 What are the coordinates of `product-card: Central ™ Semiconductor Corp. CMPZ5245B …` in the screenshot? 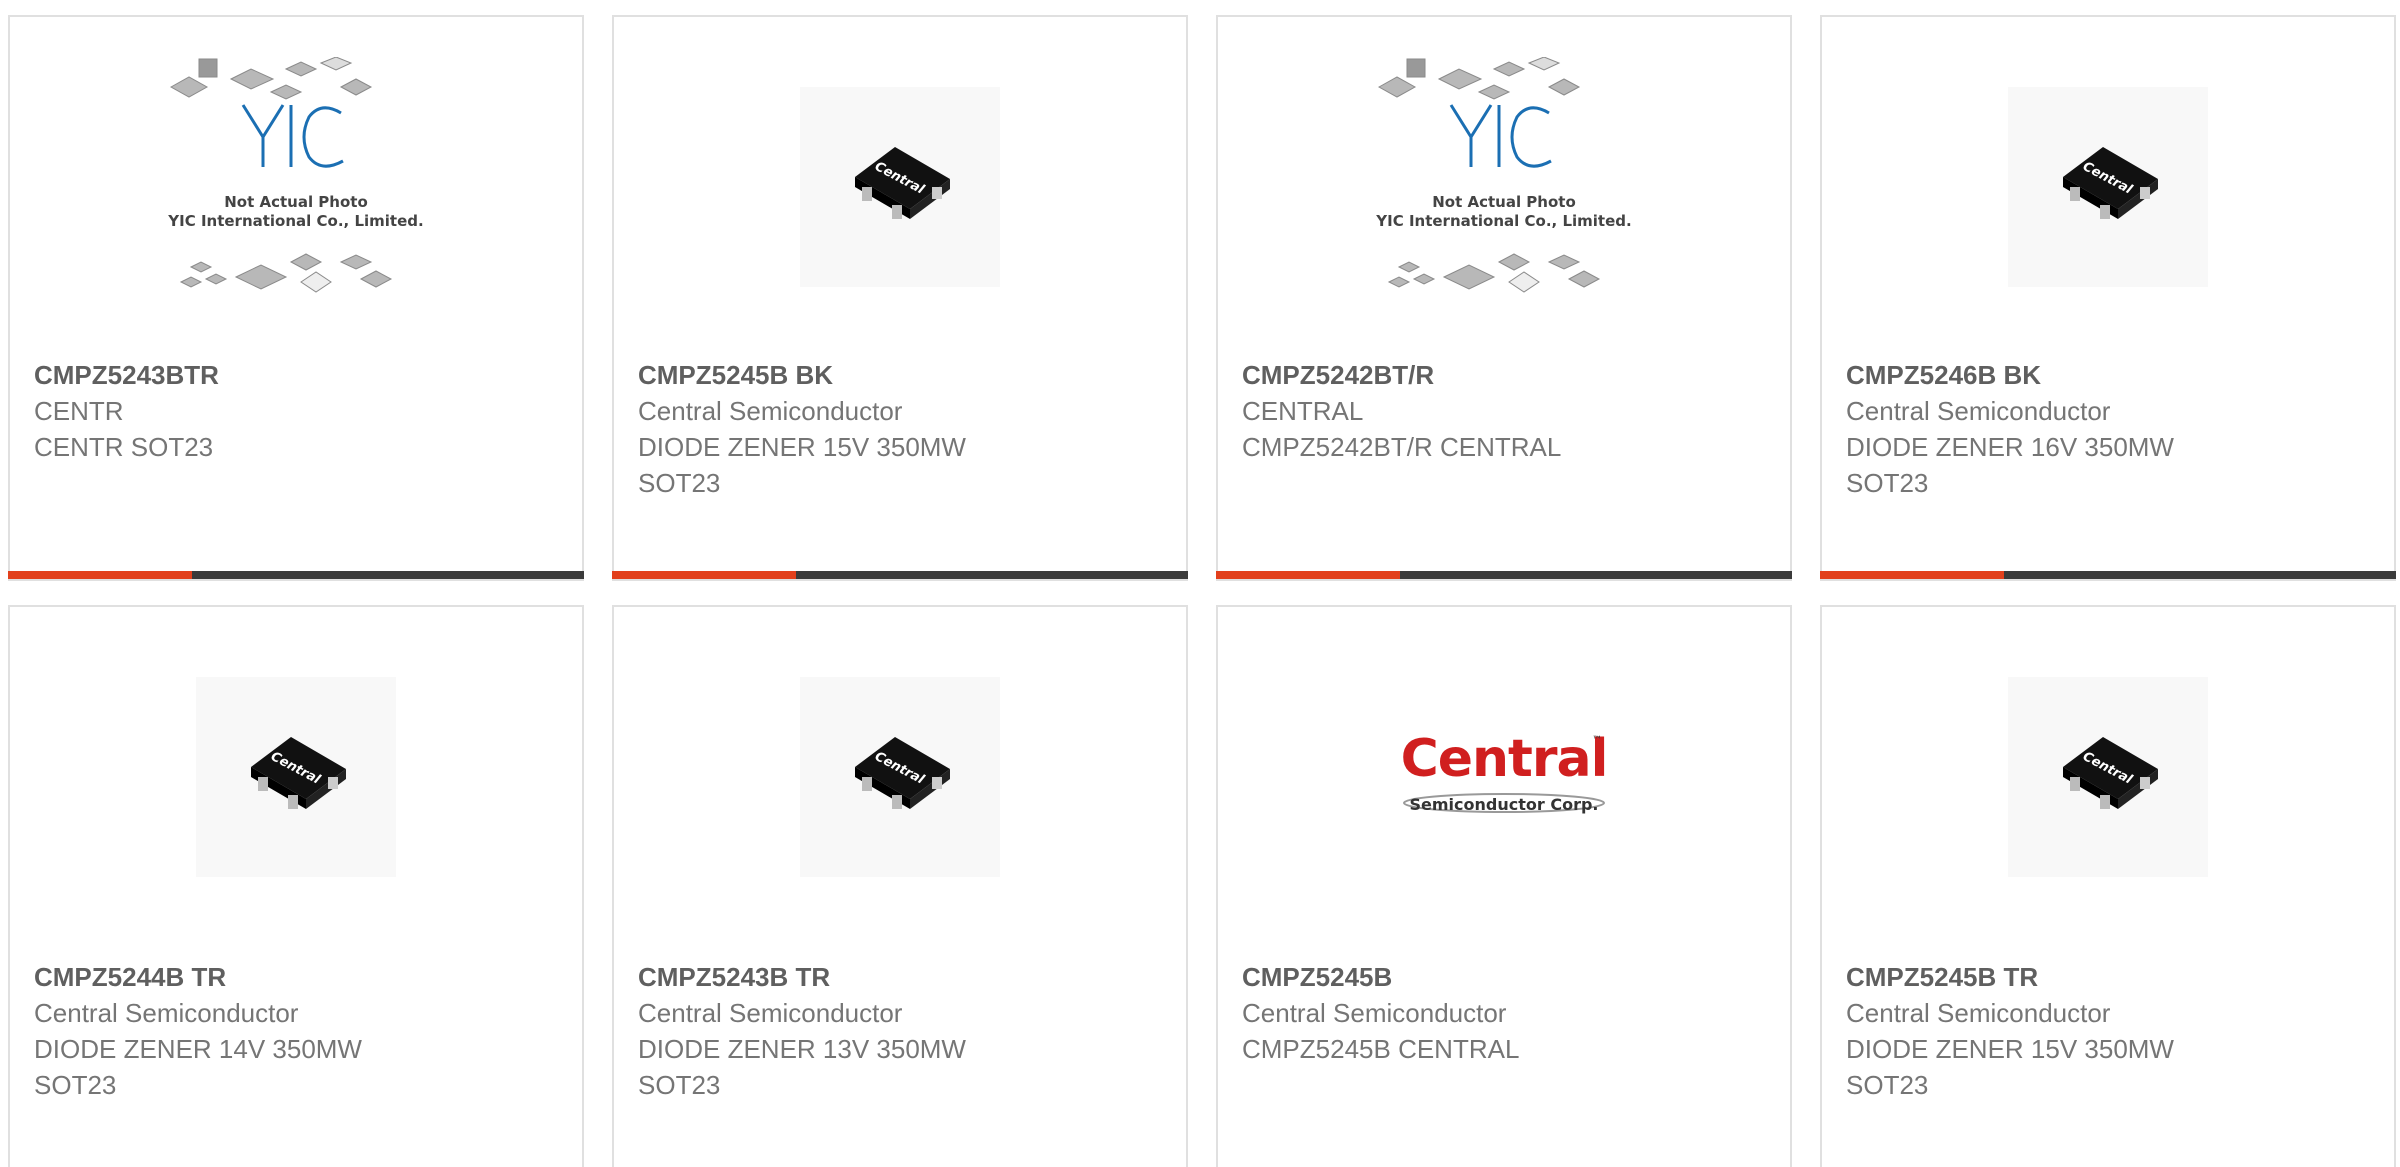 It's located at (1504, 886).